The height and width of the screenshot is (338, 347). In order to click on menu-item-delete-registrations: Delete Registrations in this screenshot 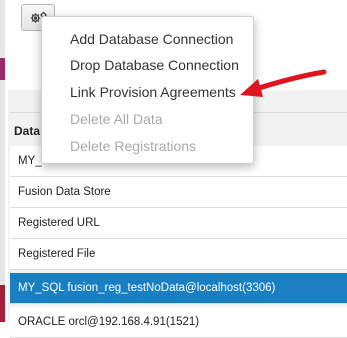, I will do `click(133, 146)`.